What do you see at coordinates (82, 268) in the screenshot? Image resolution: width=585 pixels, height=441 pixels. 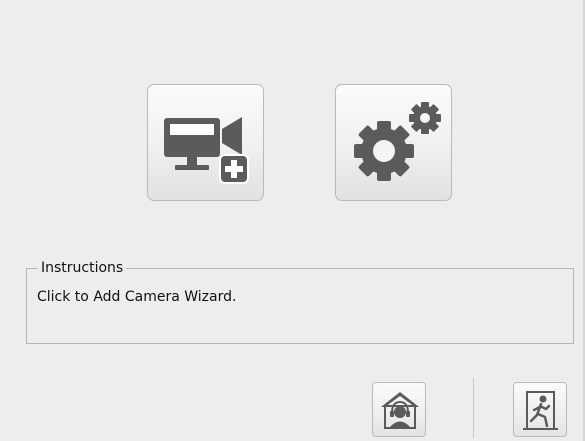 I see `instructions-legend: Instructions` at bounding box center [82, 268].